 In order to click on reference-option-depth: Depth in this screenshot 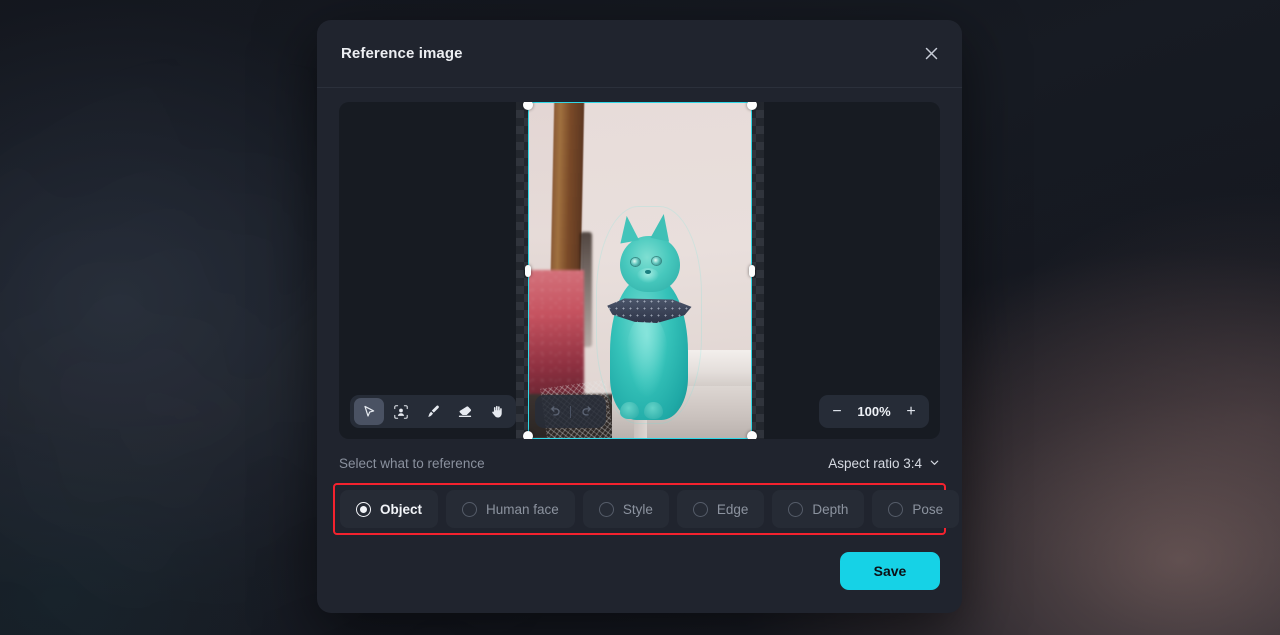, I will do `click(818, 509)`.